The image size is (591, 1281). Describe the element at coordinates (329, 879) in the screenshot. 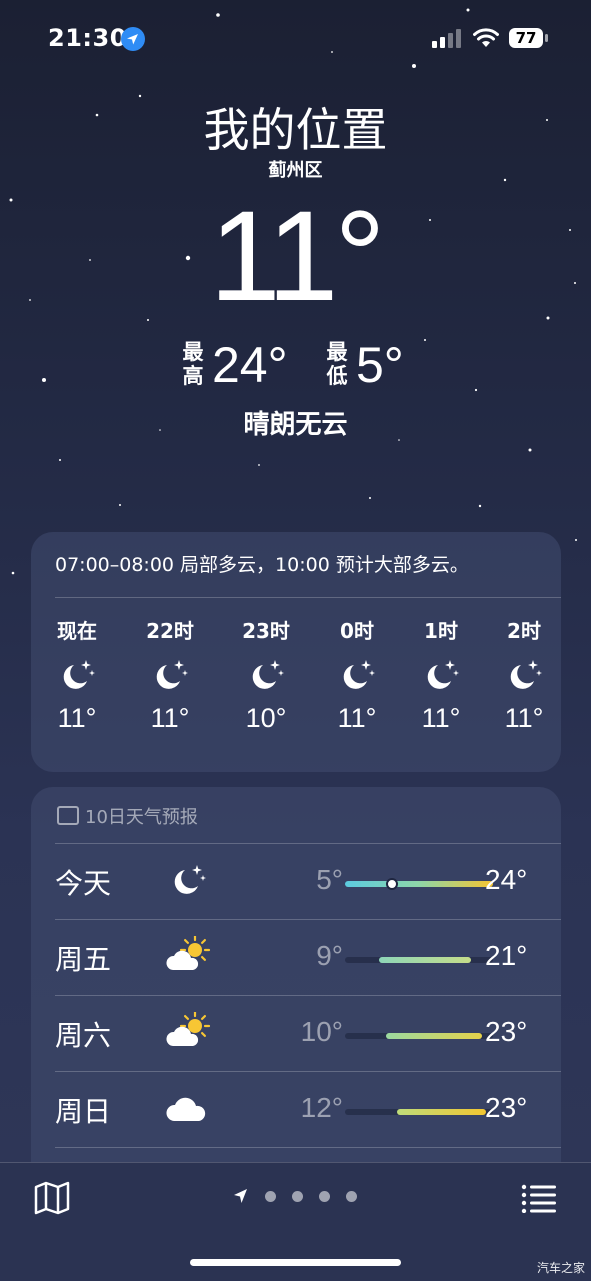

I see `day-low-temp: 5°` at that location.